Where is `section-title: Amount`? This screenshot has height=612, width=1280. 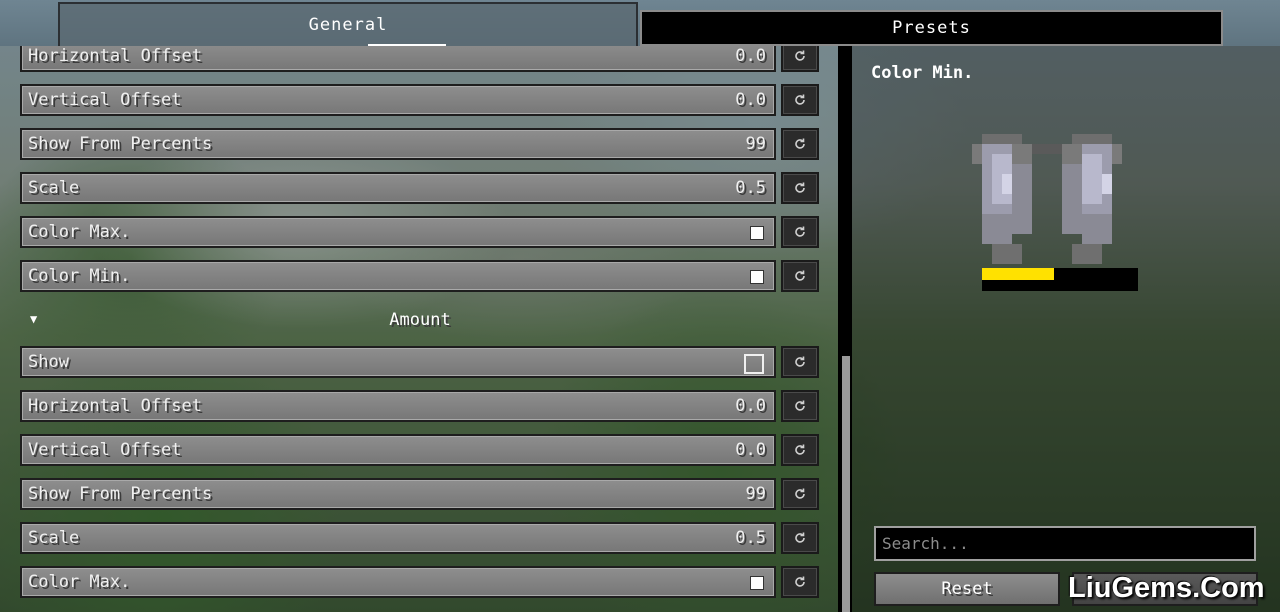
section-title: Amount is located at coordinates (420, 320).